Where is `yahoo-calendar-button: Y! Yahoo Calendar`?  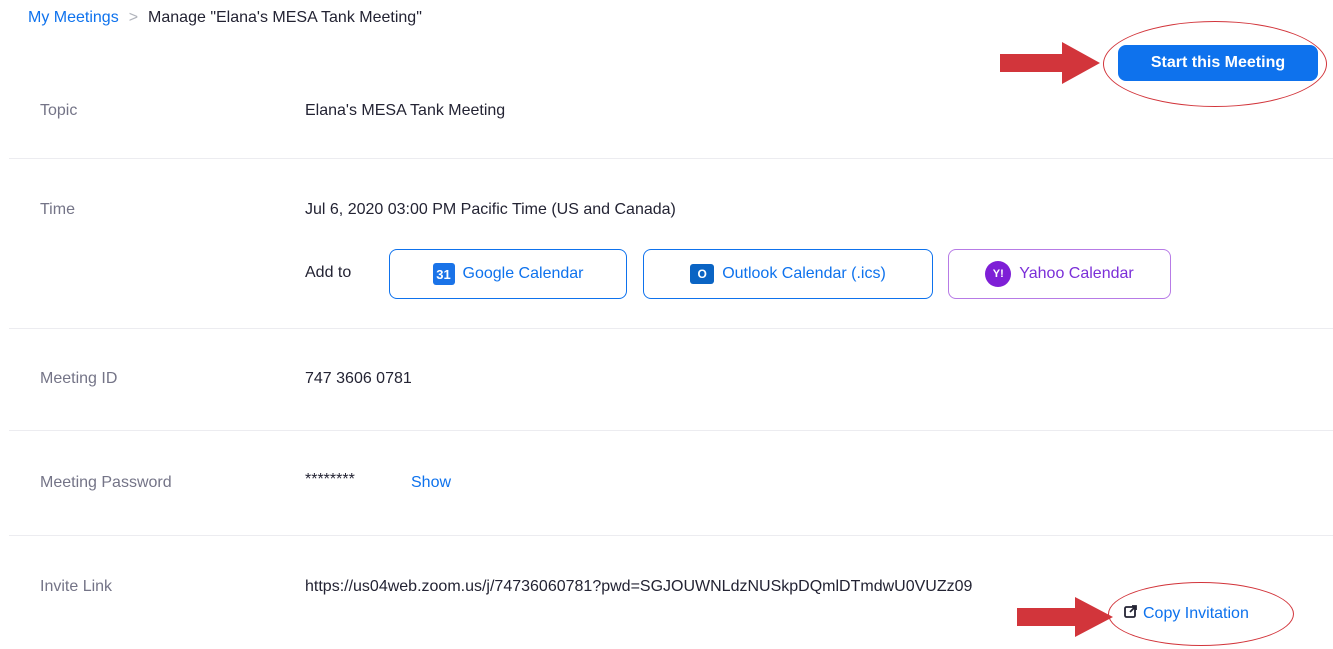
yahoo-calendar-button: Y! Yahoo Calendar is located at coordinates (1059, 274).